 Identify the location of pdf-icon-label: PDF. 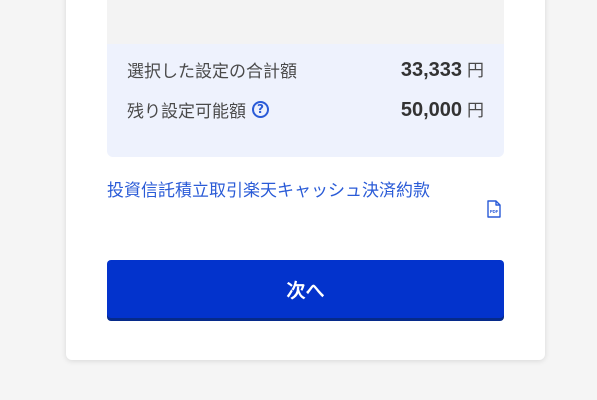
(494, 211).